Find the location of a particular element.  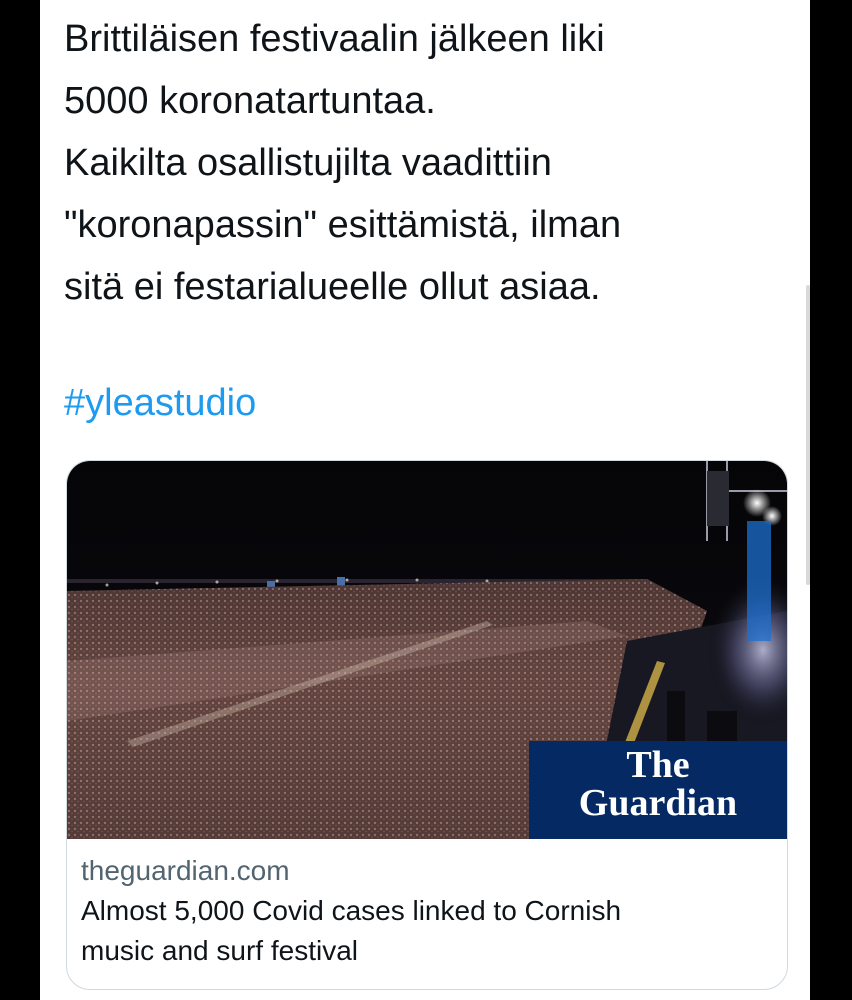

tweet-text-line: "koronapassin" esittämistä, ilman is located at coordinates (343, 225).